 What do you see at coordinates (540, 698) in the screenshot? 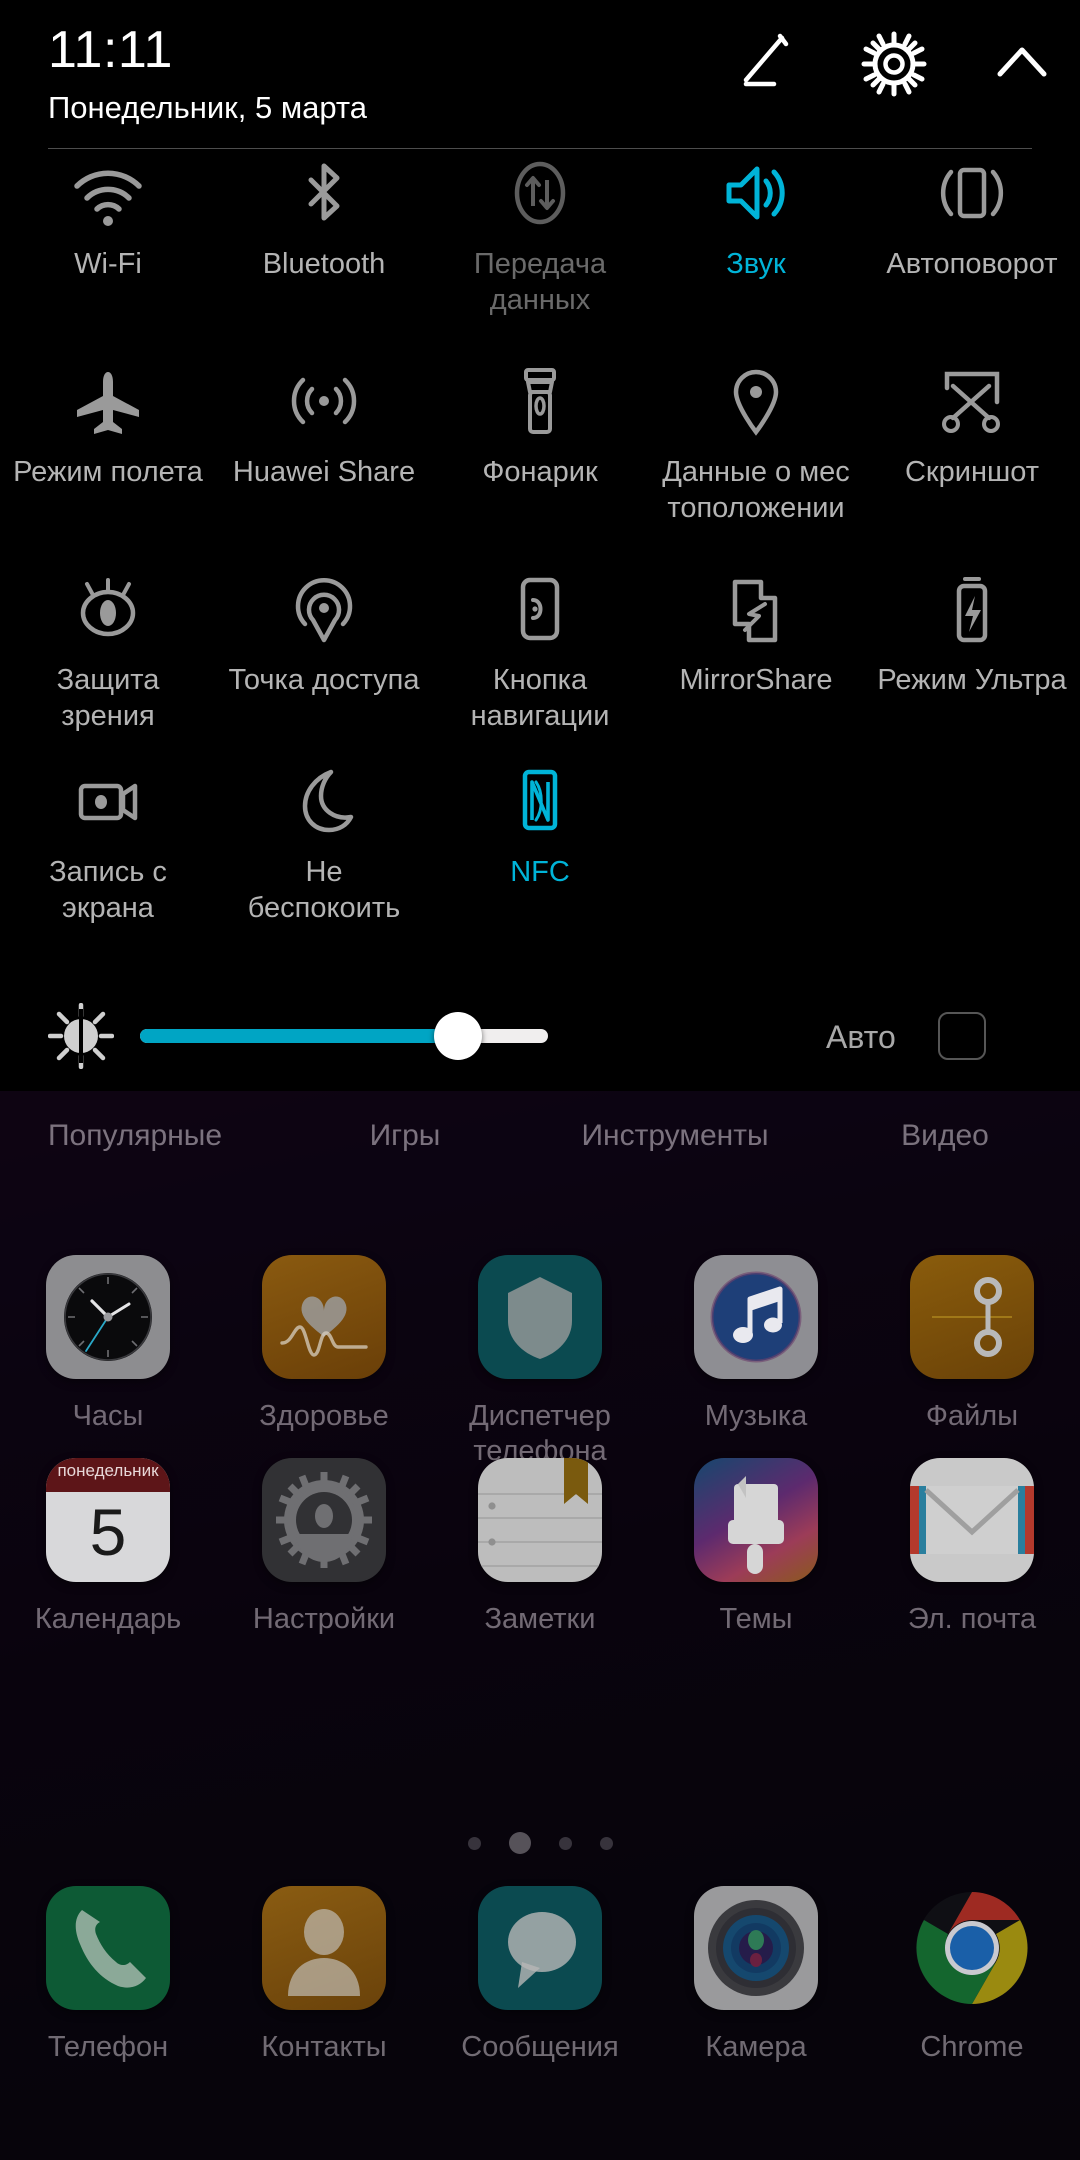
I see `quick-tile-label: Кнопка навигации` at bounding box center [540, 698].